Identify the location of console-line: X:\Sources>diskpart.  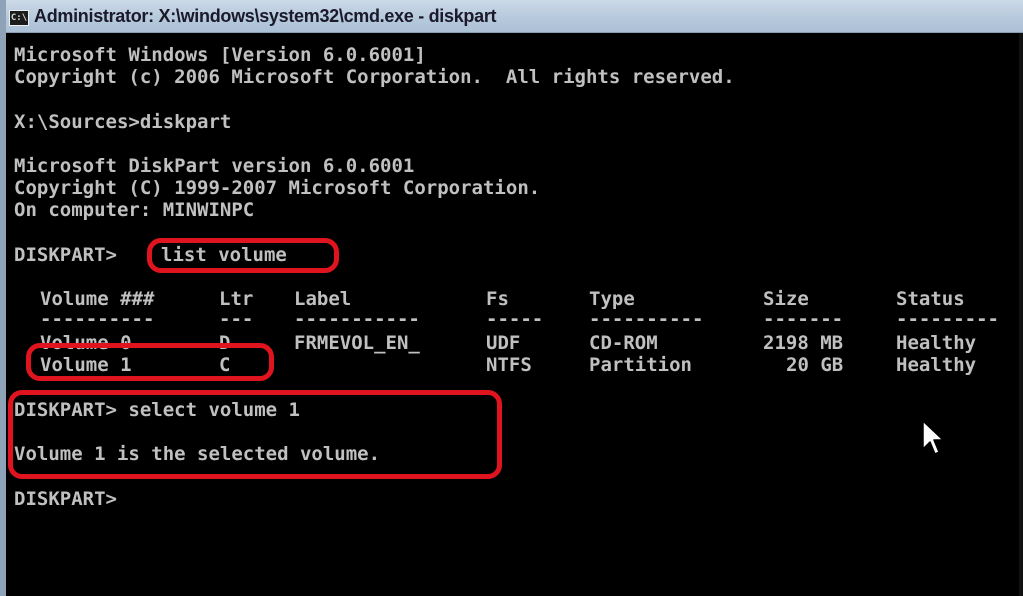
(123, 122).